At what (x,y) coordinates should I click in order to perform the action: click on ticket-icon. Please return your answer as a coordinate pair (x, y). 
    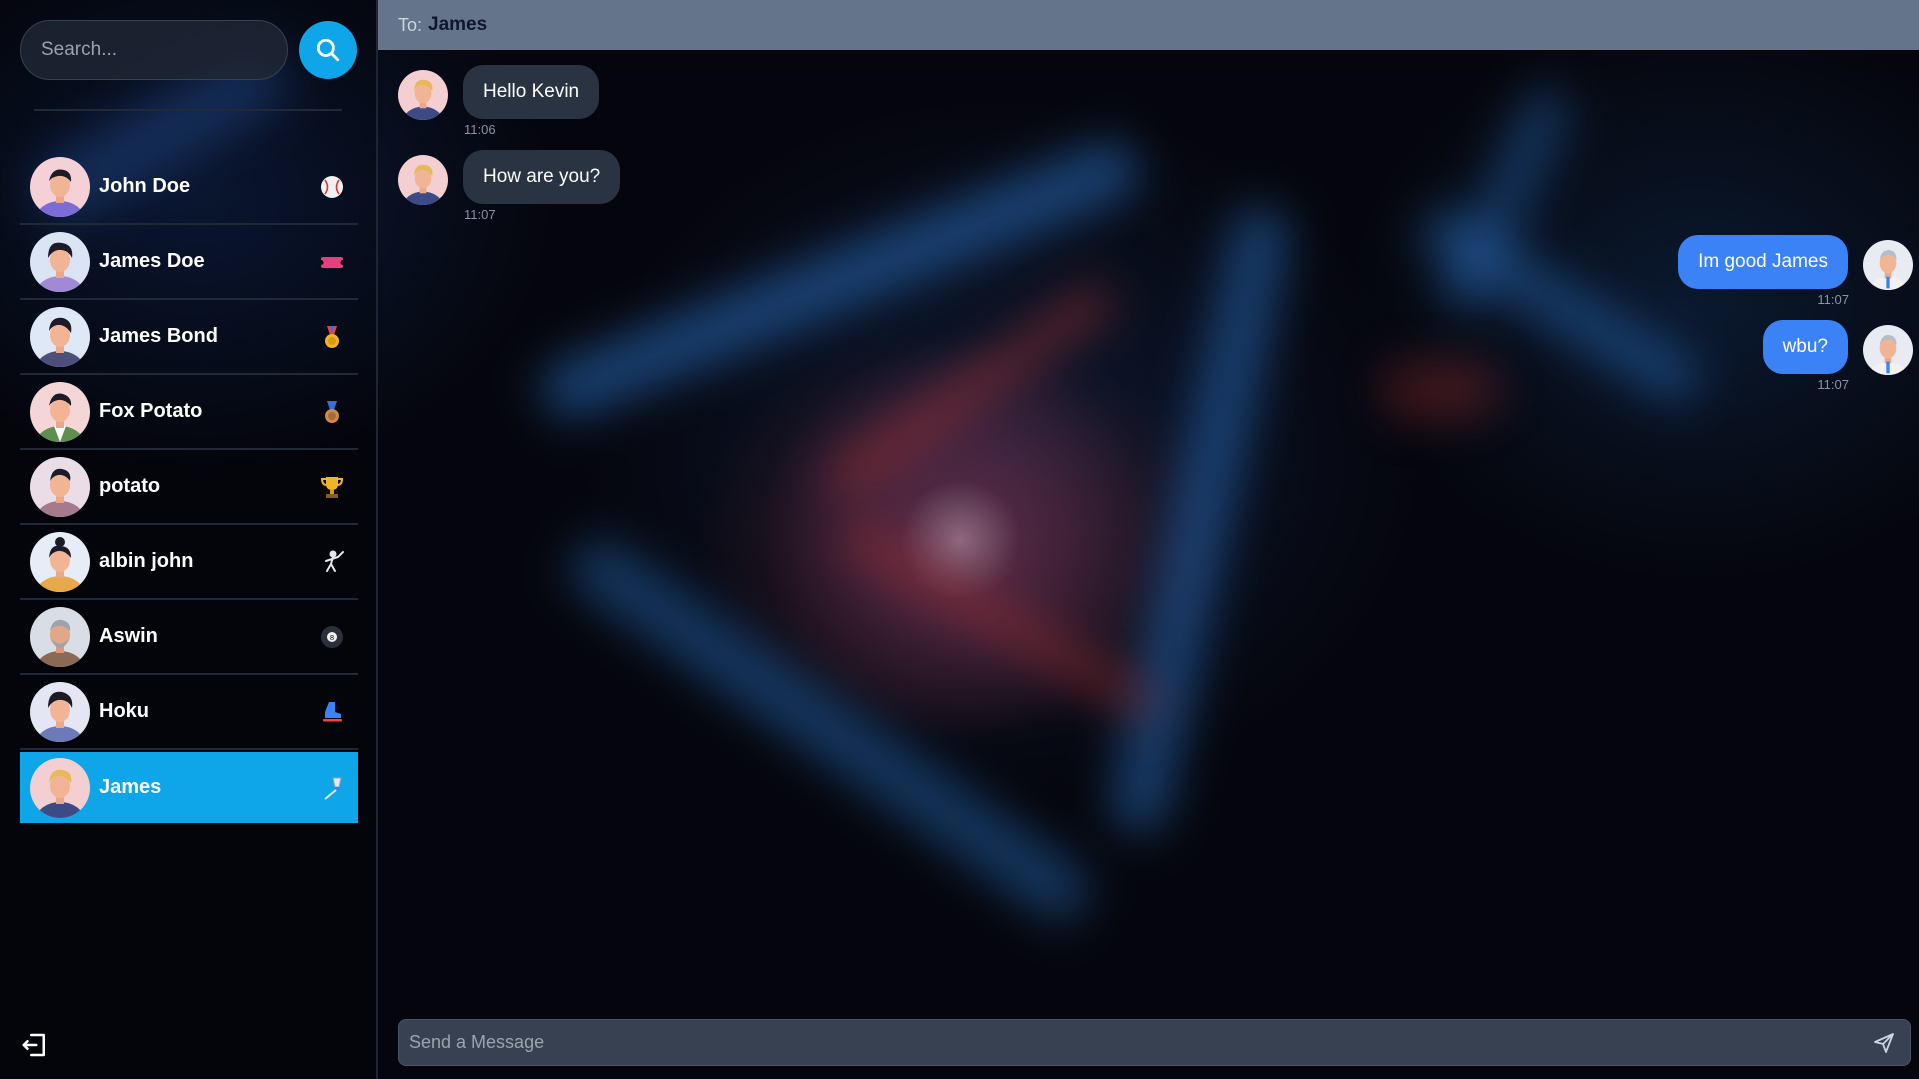
    Looking at the image, I should click on (332, 262).